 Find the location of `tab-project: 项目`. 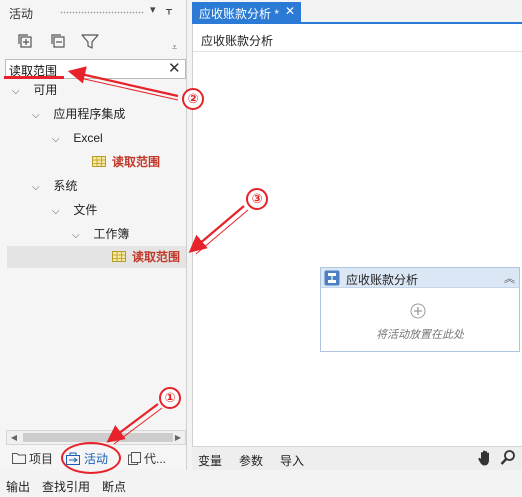

tab-project: 项目 is located at coordinates (32, 459).